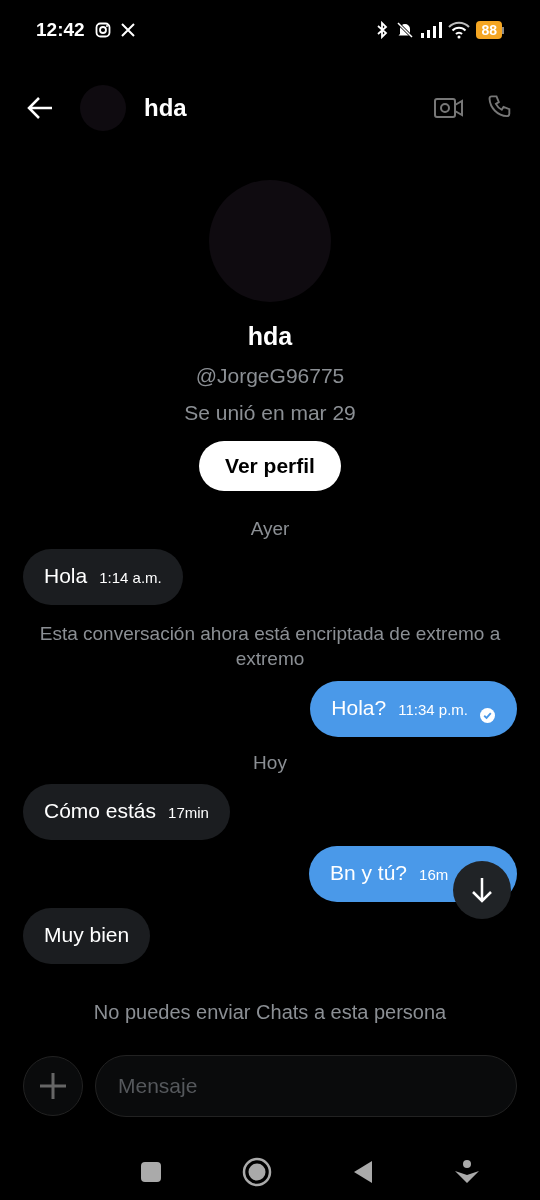  I want to click on date-separator: Hoy, so click(270, 763).